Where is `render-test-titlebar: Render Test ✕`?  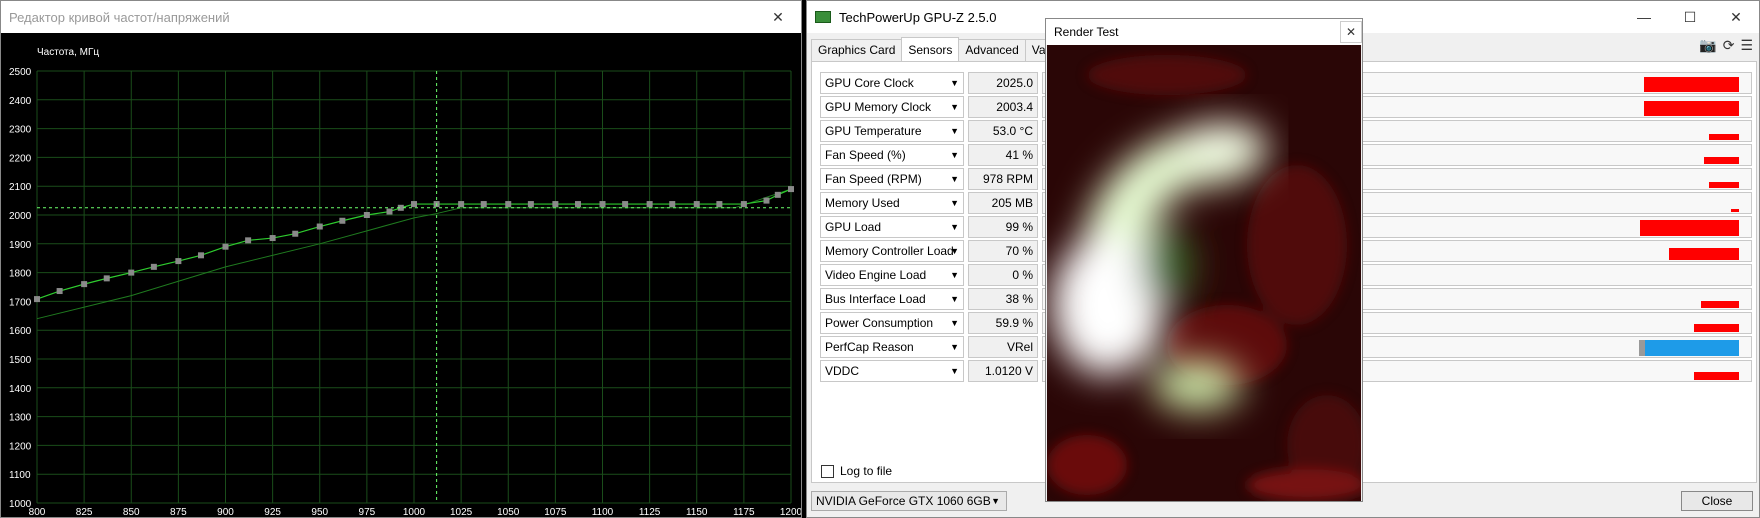 render-test-titlebar: Render Test ✕ is located at coordinates (1204, 32).